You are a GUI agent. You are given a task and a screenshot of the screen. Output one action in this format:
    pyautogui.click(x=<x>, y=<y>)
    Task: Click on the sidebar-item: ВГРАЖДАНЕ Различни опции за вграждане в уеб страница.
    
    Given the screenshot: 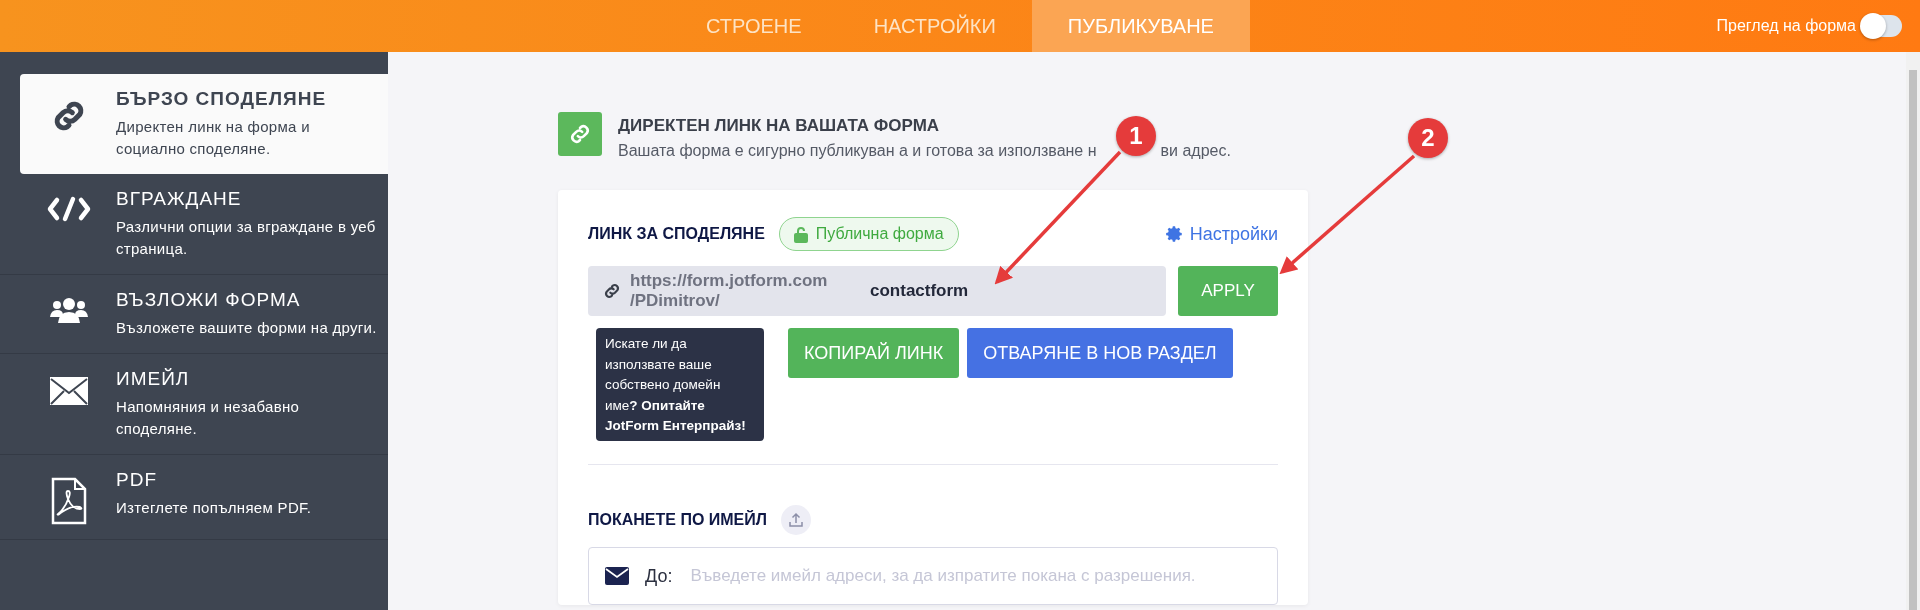 What is the action you would take?
    pyautogui.click(x=194, y=224)
    